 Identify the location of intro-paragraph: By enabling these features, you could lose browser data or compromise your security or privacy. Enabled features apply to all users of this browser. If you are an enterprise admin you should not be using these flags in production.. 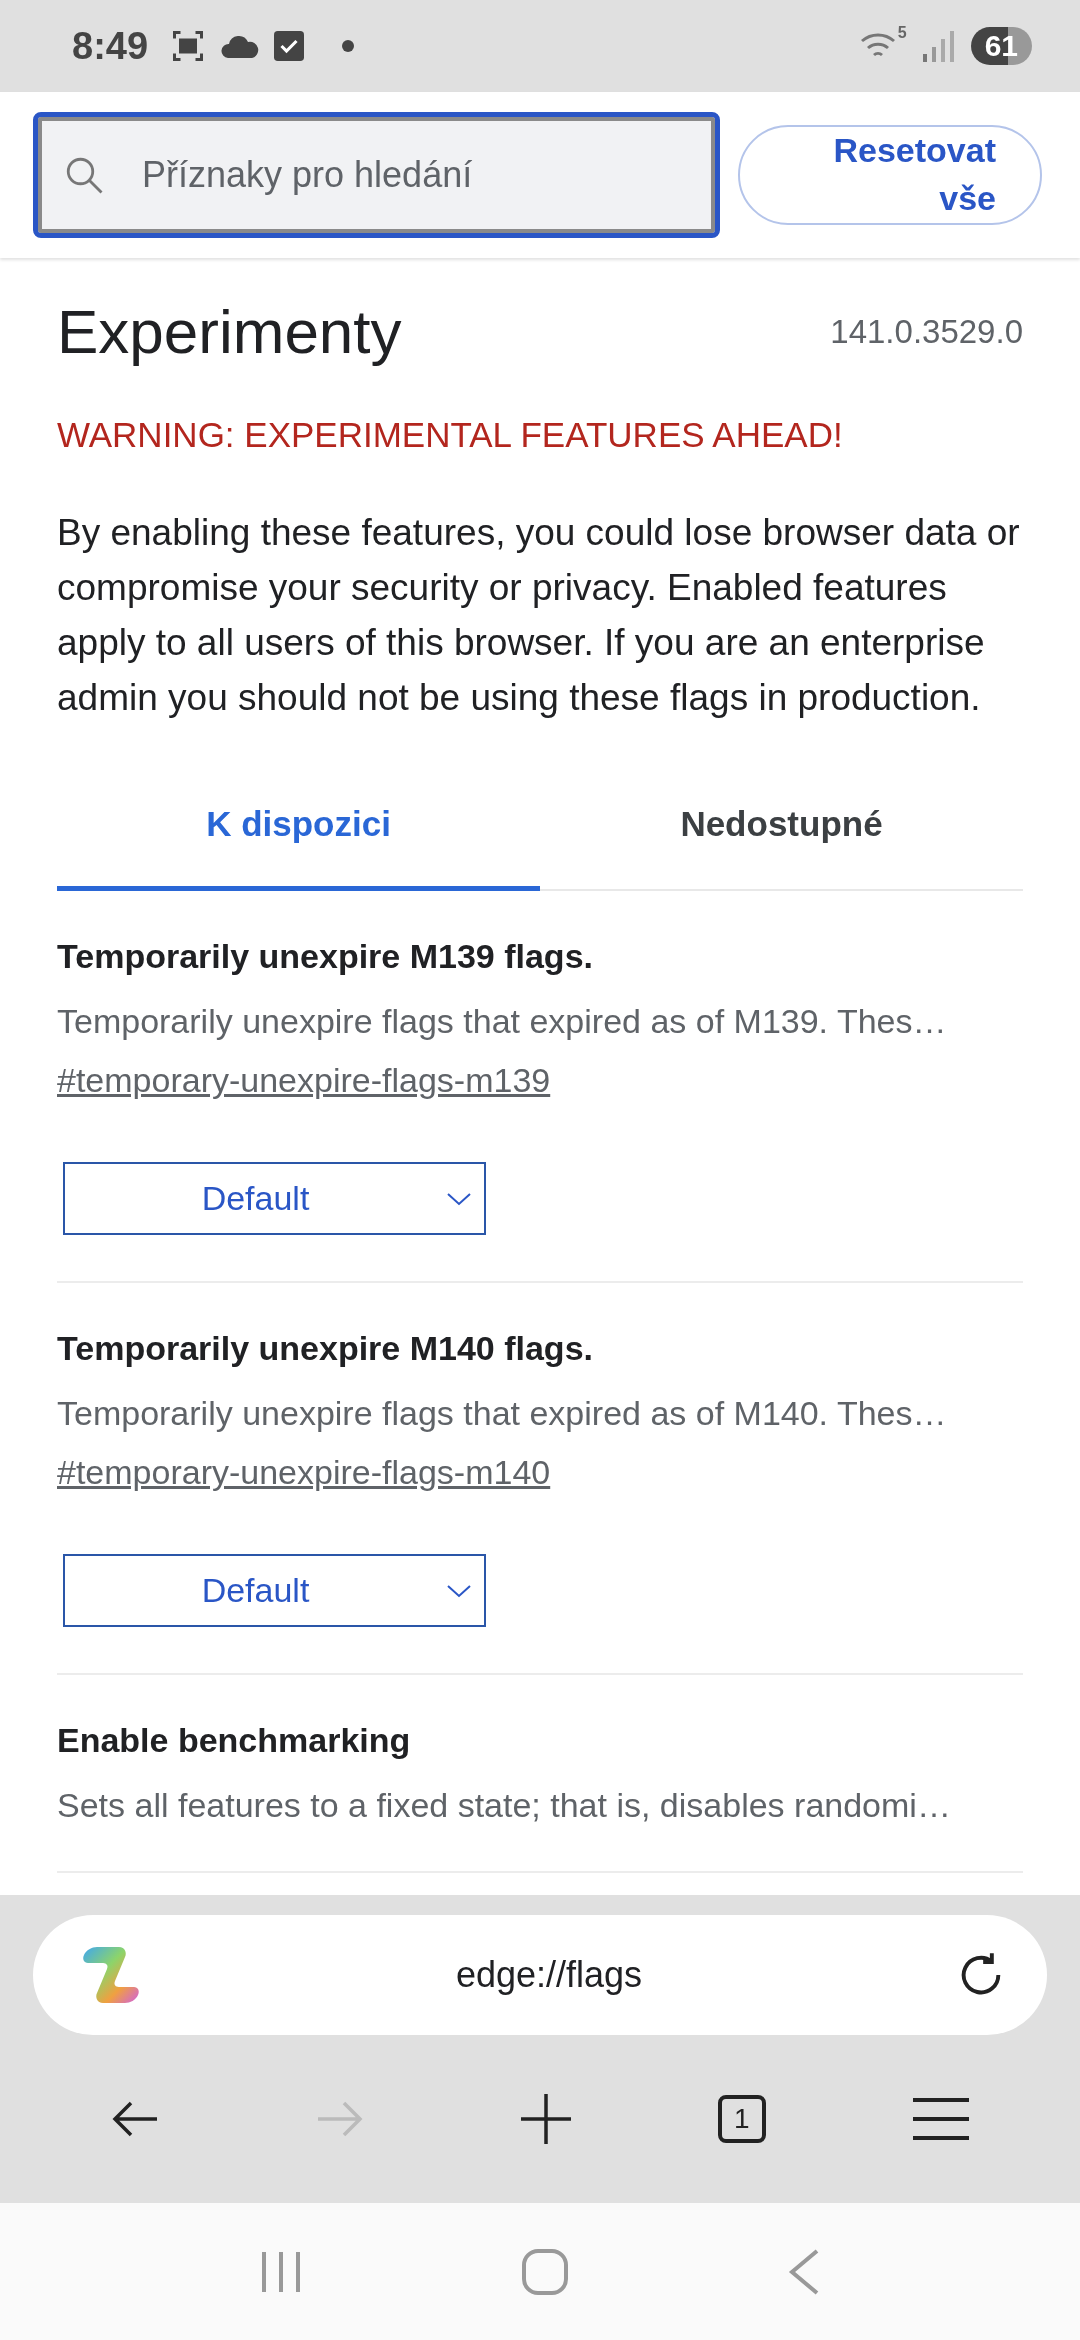
(539, 615).